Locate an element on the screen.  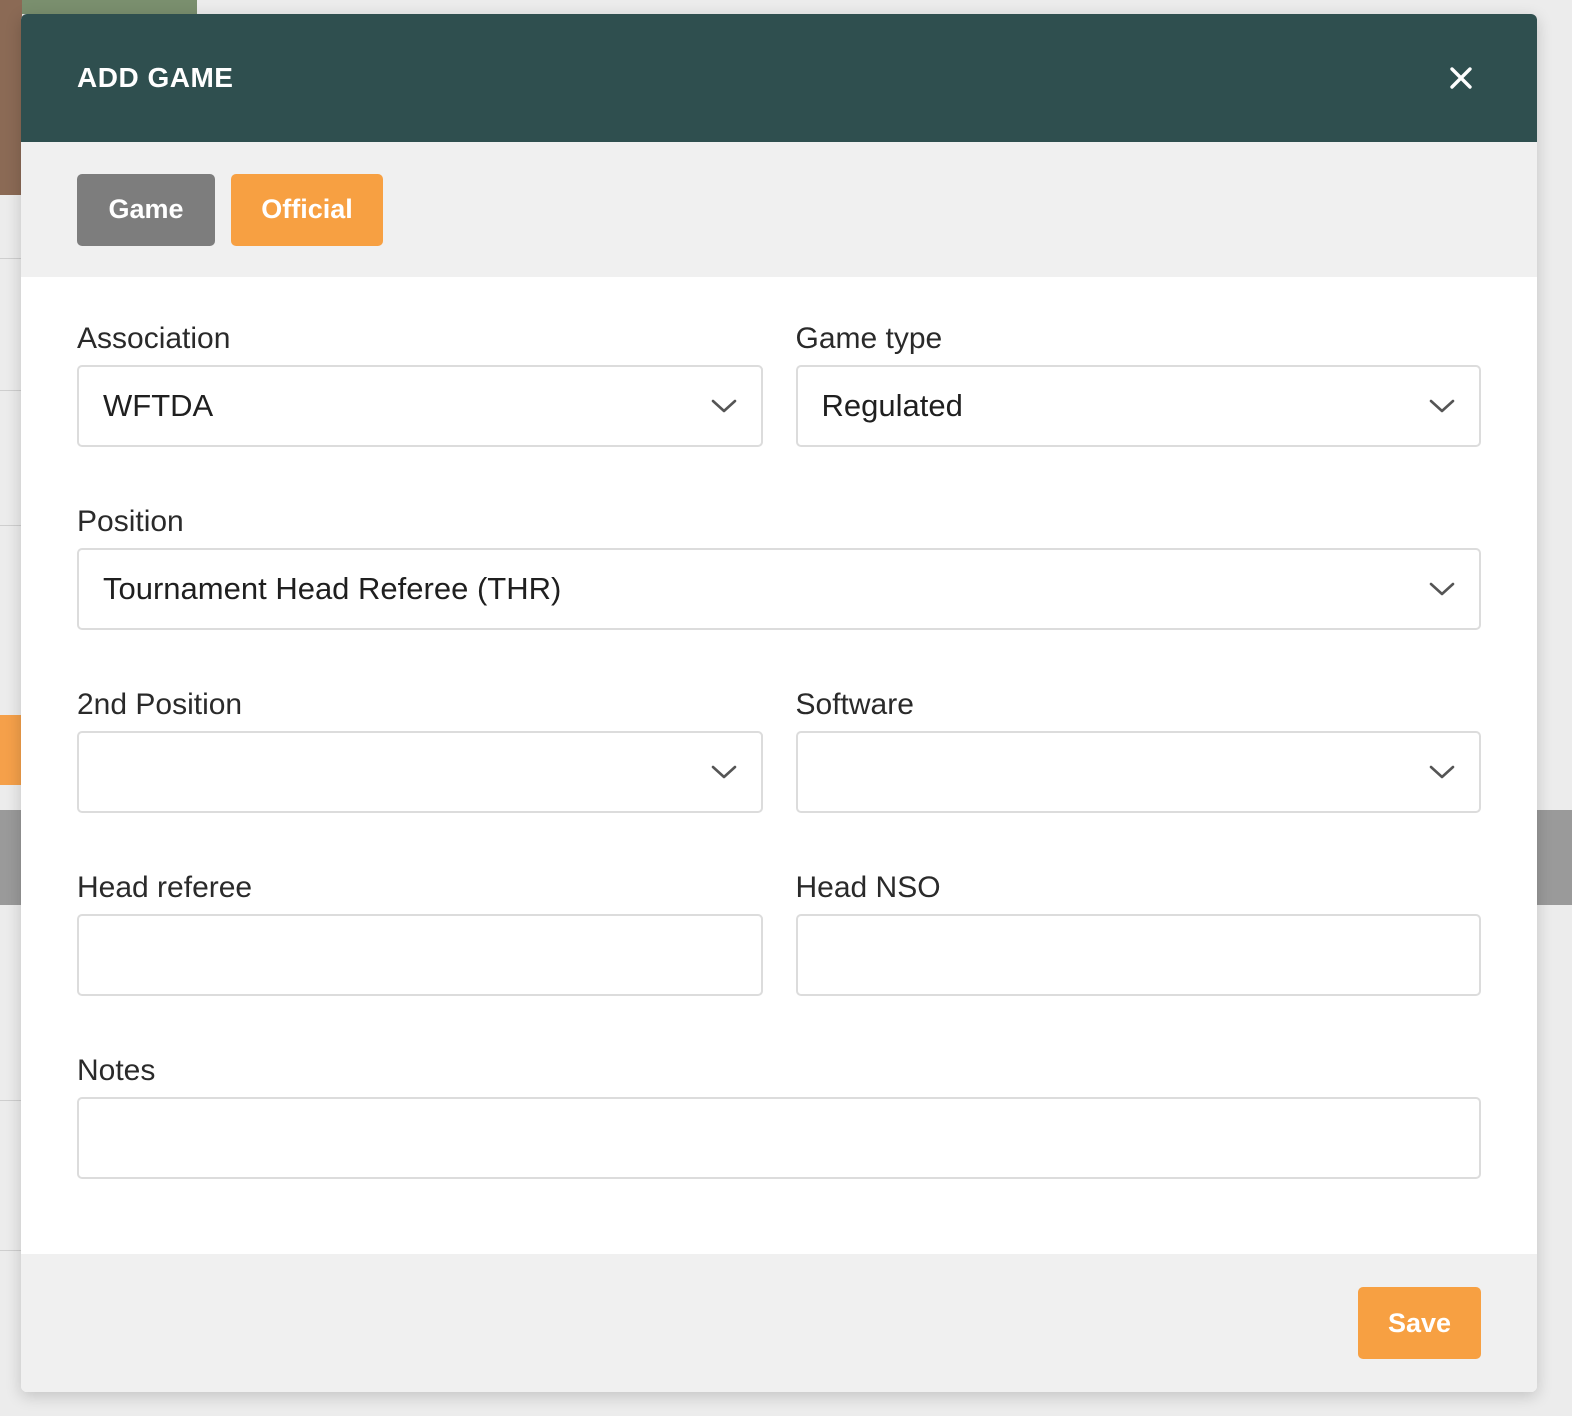
modal-header: ADD GAME is located at coordinates (779, 78).